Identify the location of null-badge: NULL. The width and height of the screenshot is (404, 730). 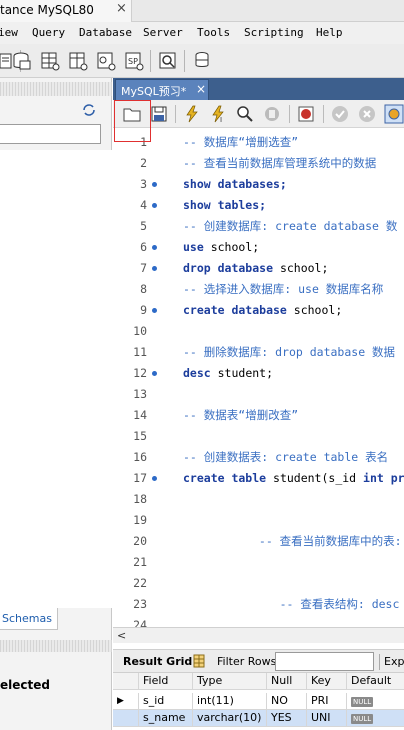
(362, 702).